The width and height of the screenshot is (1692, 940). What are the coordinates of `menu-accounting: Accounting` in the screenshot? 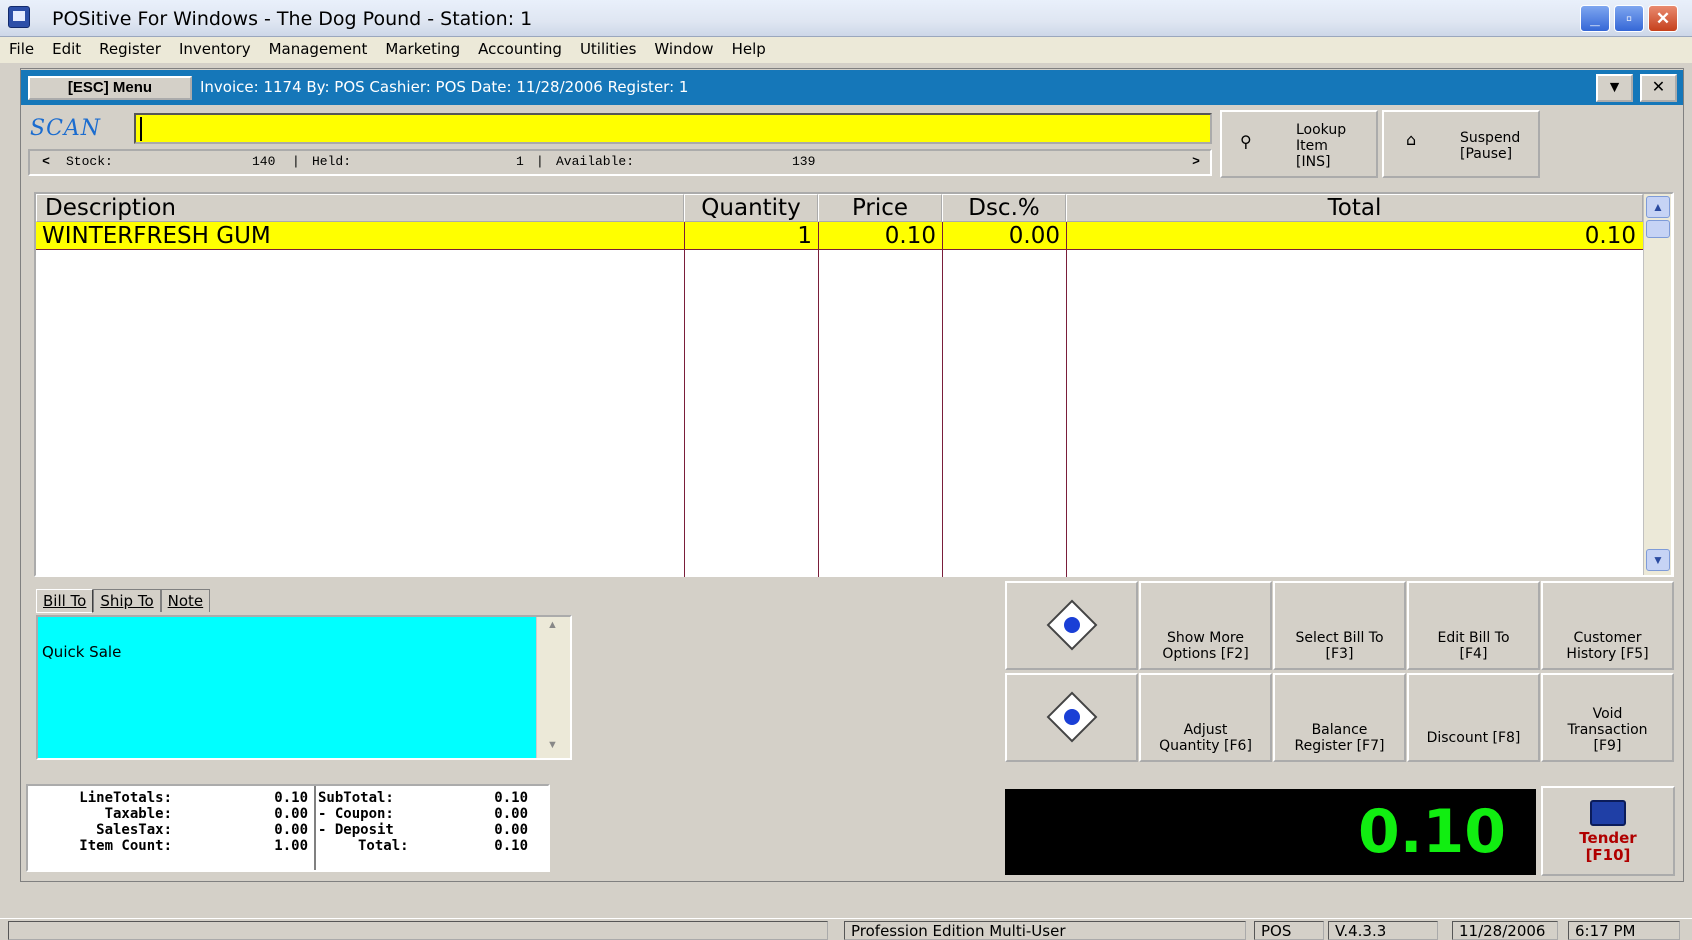 It's located at (520, 49).